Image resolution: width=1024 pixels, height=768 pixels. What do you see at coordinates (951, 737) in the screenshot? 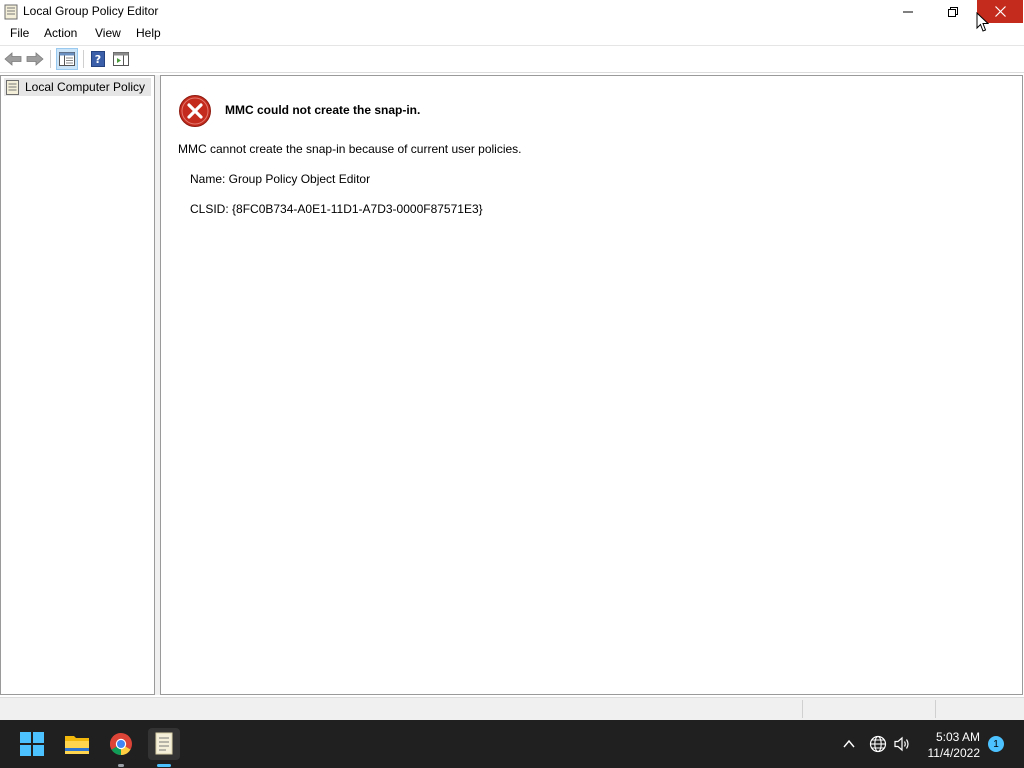
I see `clock-time: 5:03 AM` at bounding box center [951, 737].